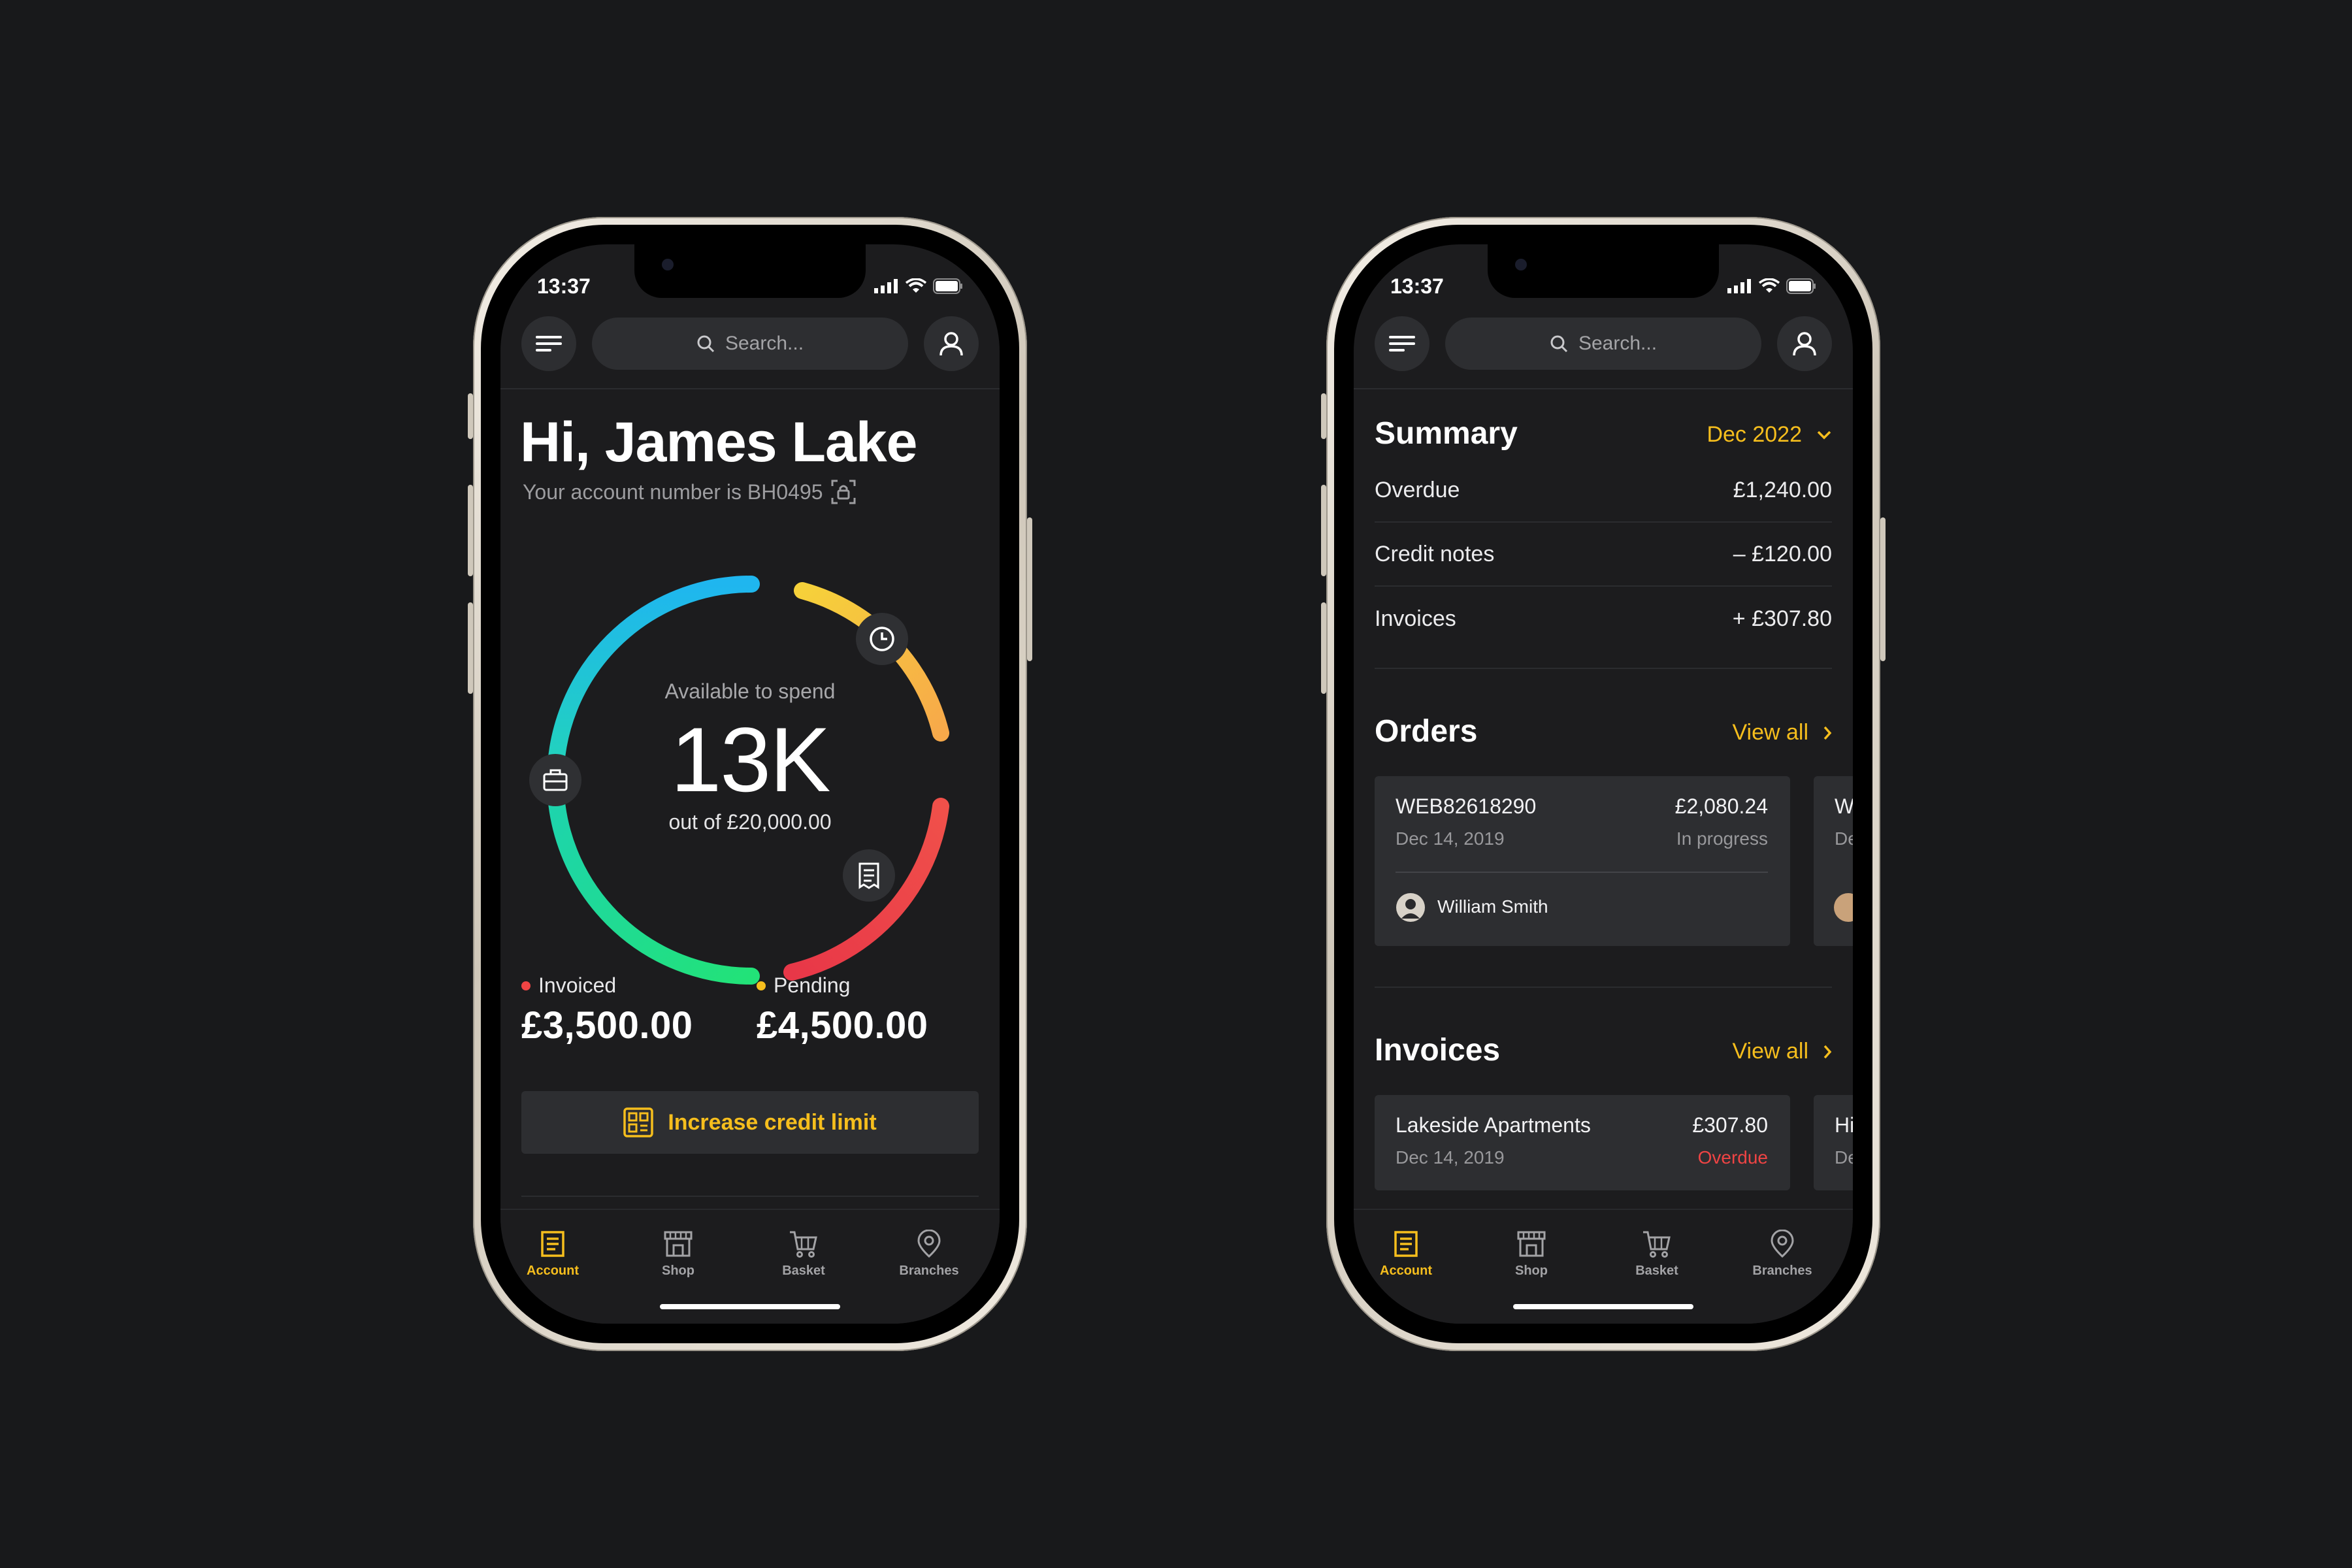 The height and width of the screenshot is (1568, 2352). What do you see at coordinates (772, 1122) in the screenshot?
I see `increase-credit-label: Increase credit limit` at bounding box center [772, 1122].